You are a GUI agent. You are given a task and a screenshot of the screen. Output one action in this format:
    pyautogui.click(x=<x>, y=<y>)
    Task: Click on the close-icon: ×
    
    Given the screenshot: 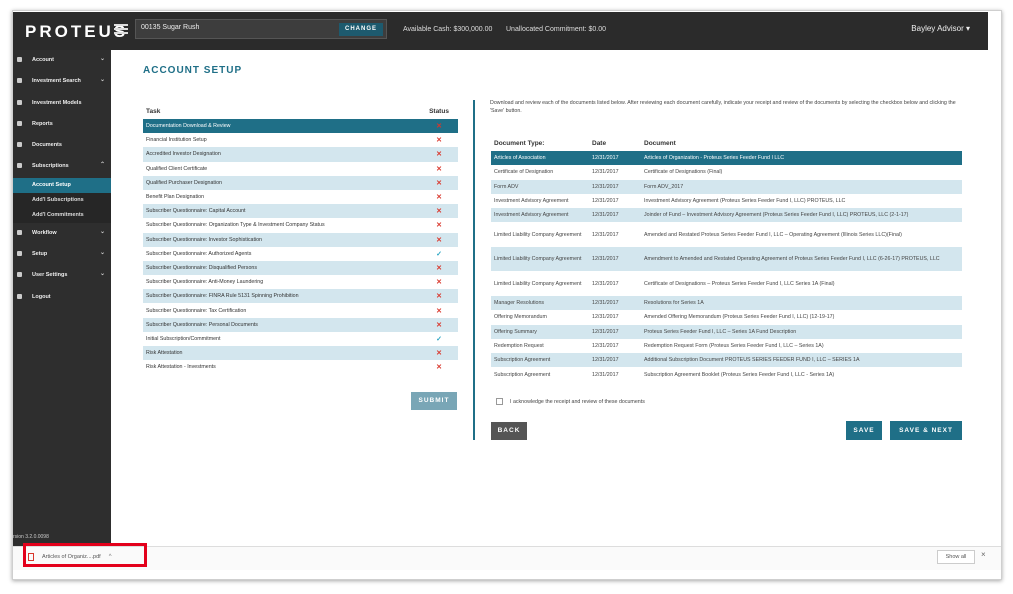 What is the action you would take?
    pyautogui.click(x=983, y=554)
    